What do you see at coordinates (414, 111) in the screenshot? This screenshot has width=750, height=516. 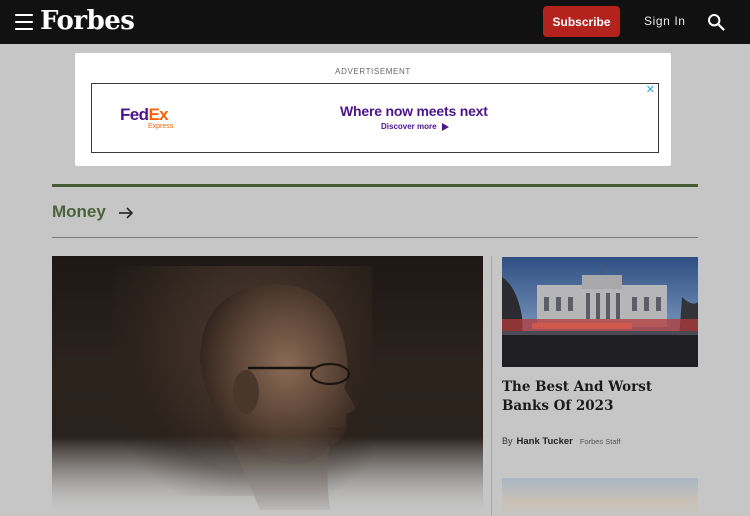 I see `ad-headline: Where now meets next` at bounding box center [414, 111].